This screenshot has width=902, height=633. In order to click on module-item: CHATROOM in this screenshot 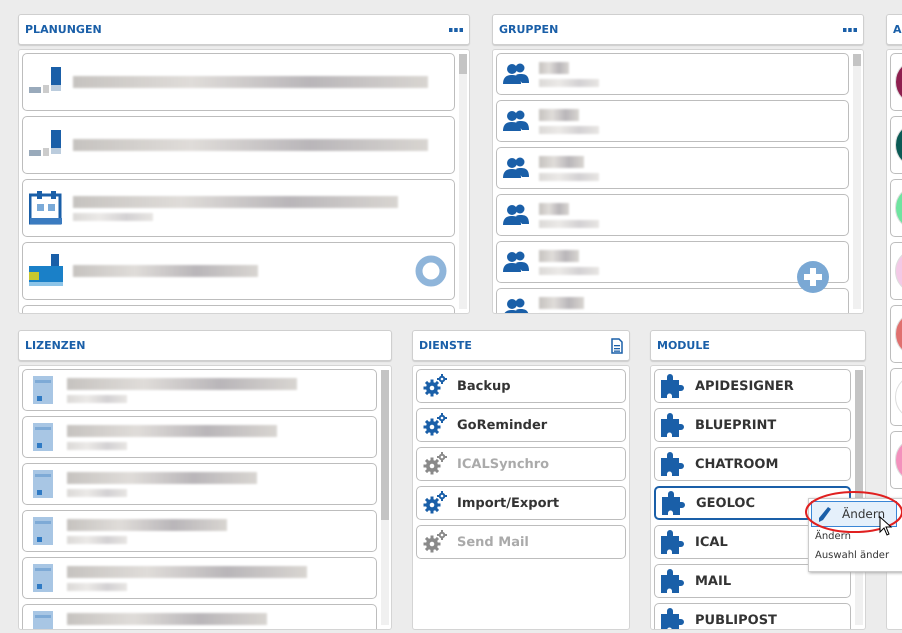, I will do `click(752, 464)`.